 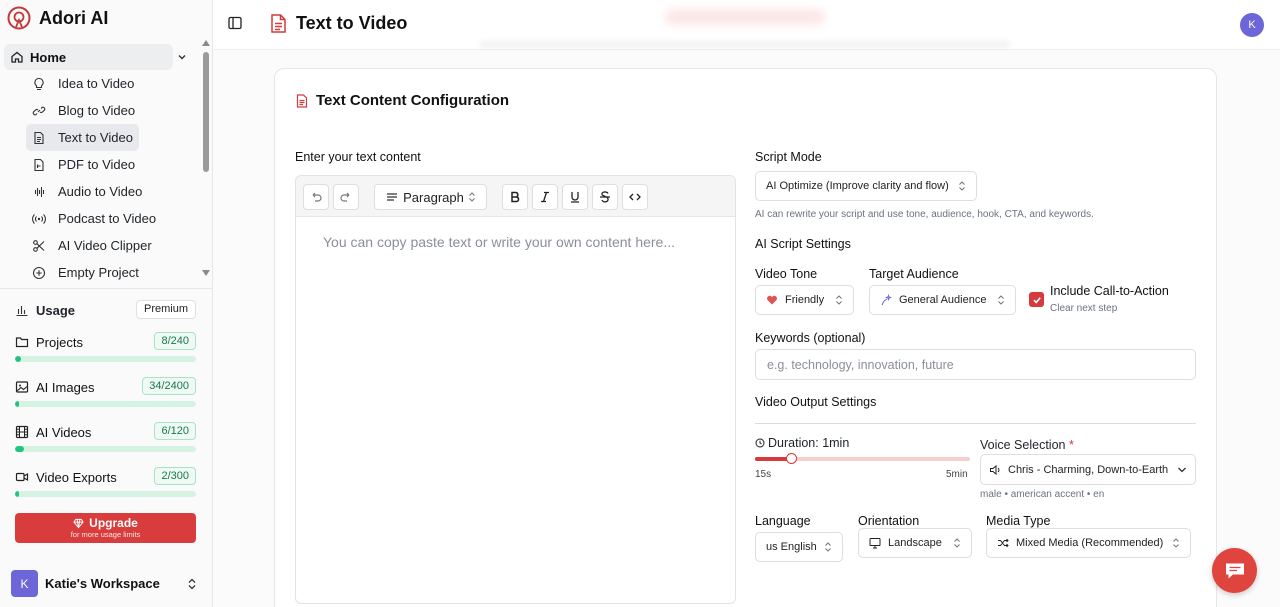 I want to click on adori-logo-icon, so click(x=19, y=18).